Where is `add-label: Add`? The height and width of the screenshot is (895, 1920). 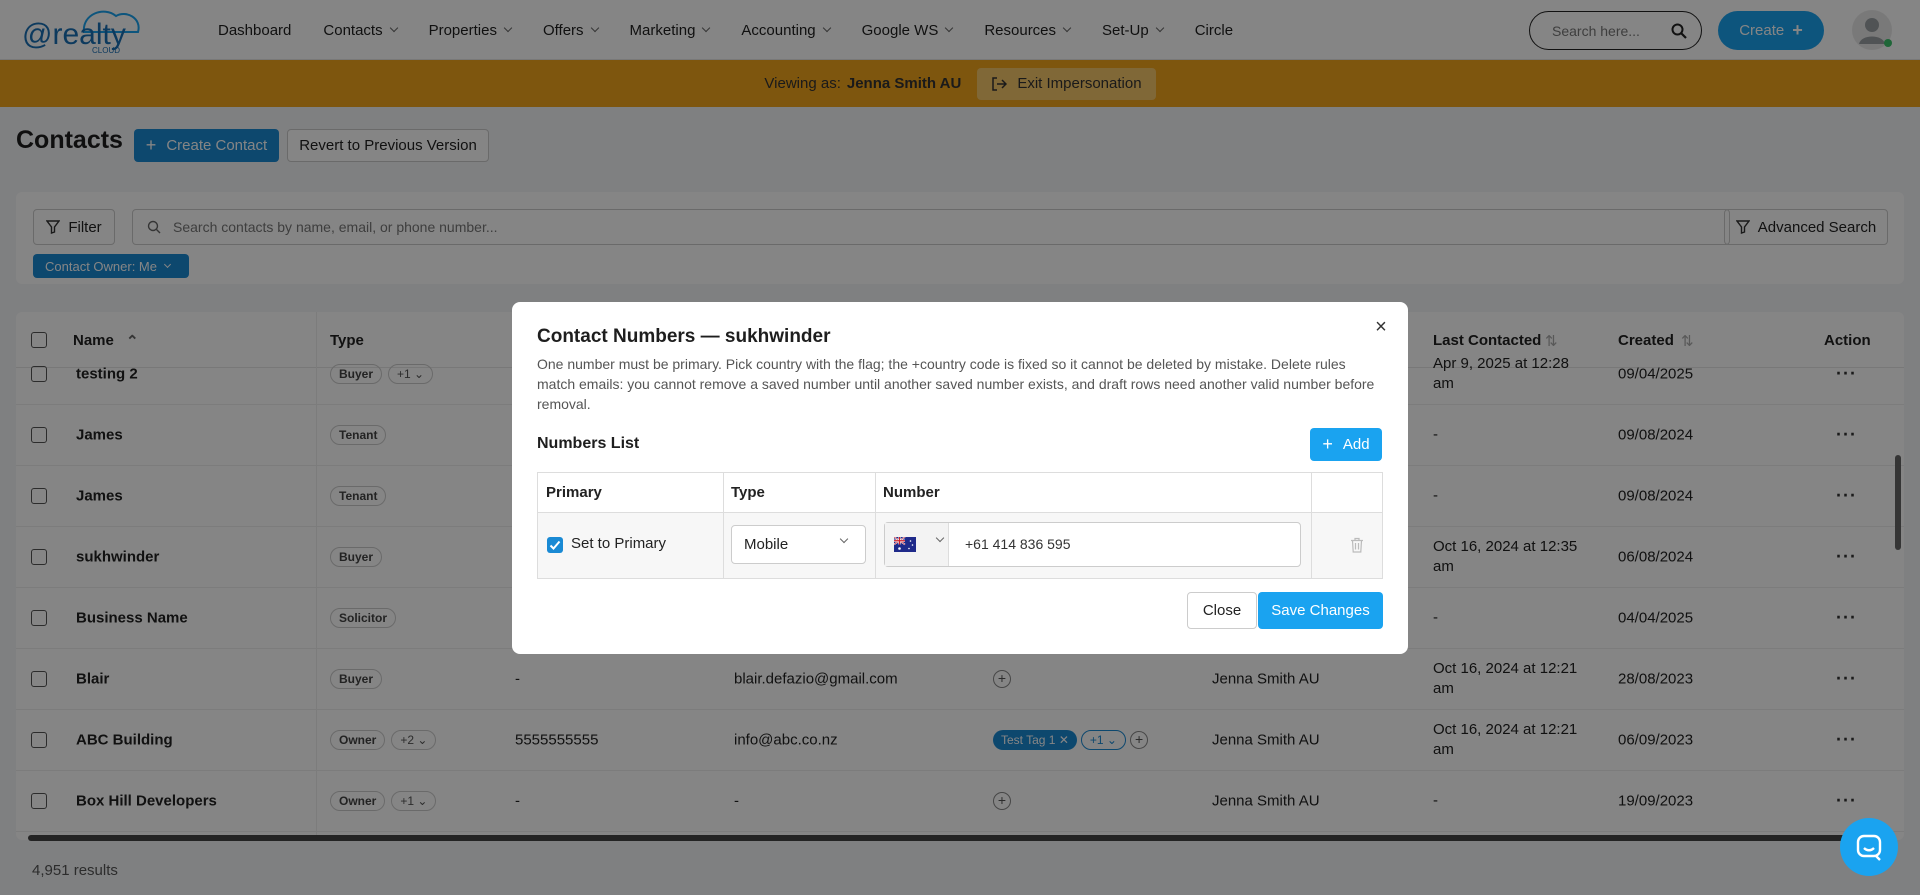 add-label: Add is located at coordinates (1356, 444).